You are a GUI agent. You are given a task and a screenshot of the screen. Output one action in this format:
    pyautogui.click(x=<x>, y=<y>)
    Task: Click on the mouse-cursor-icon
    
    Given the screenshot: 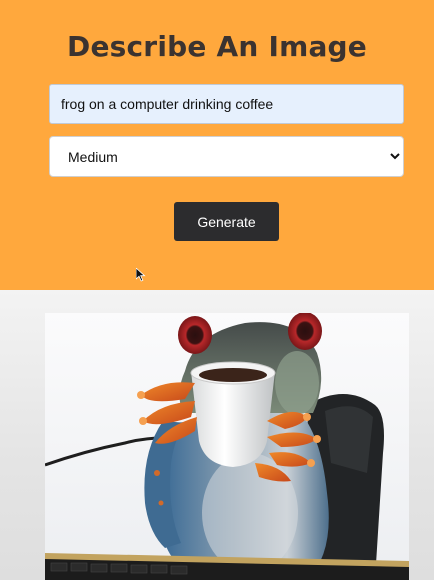 What is the action you would take?
    pyautogui.click(x=141, y=275)
    